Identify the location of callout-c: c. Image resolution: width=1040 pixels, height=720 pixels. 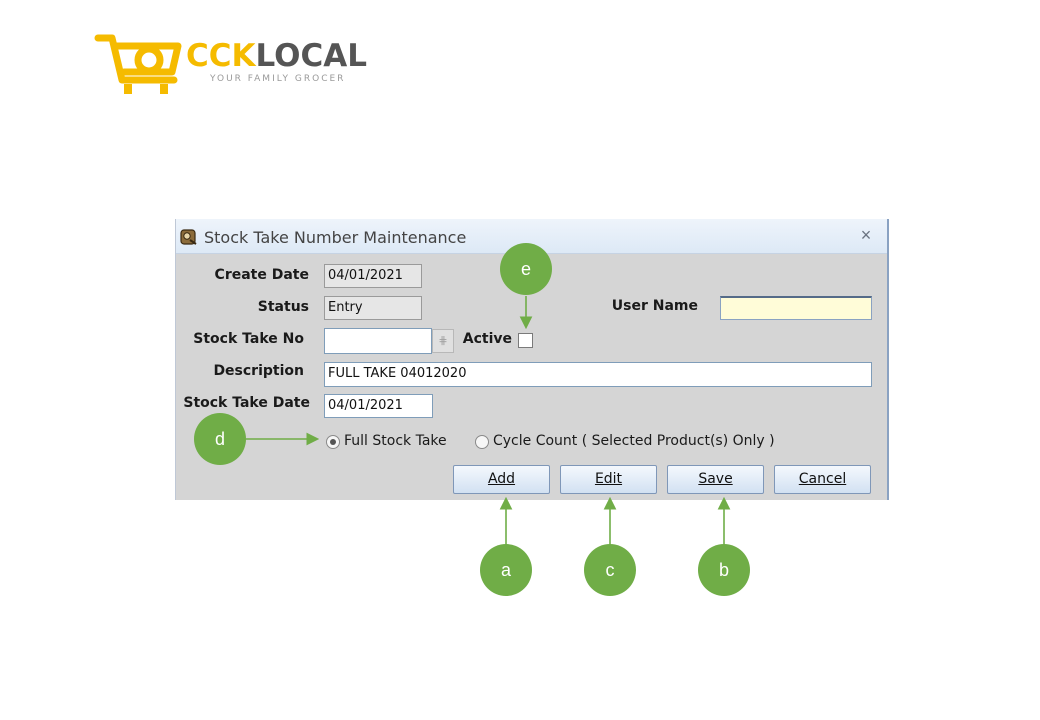
(610, 570).